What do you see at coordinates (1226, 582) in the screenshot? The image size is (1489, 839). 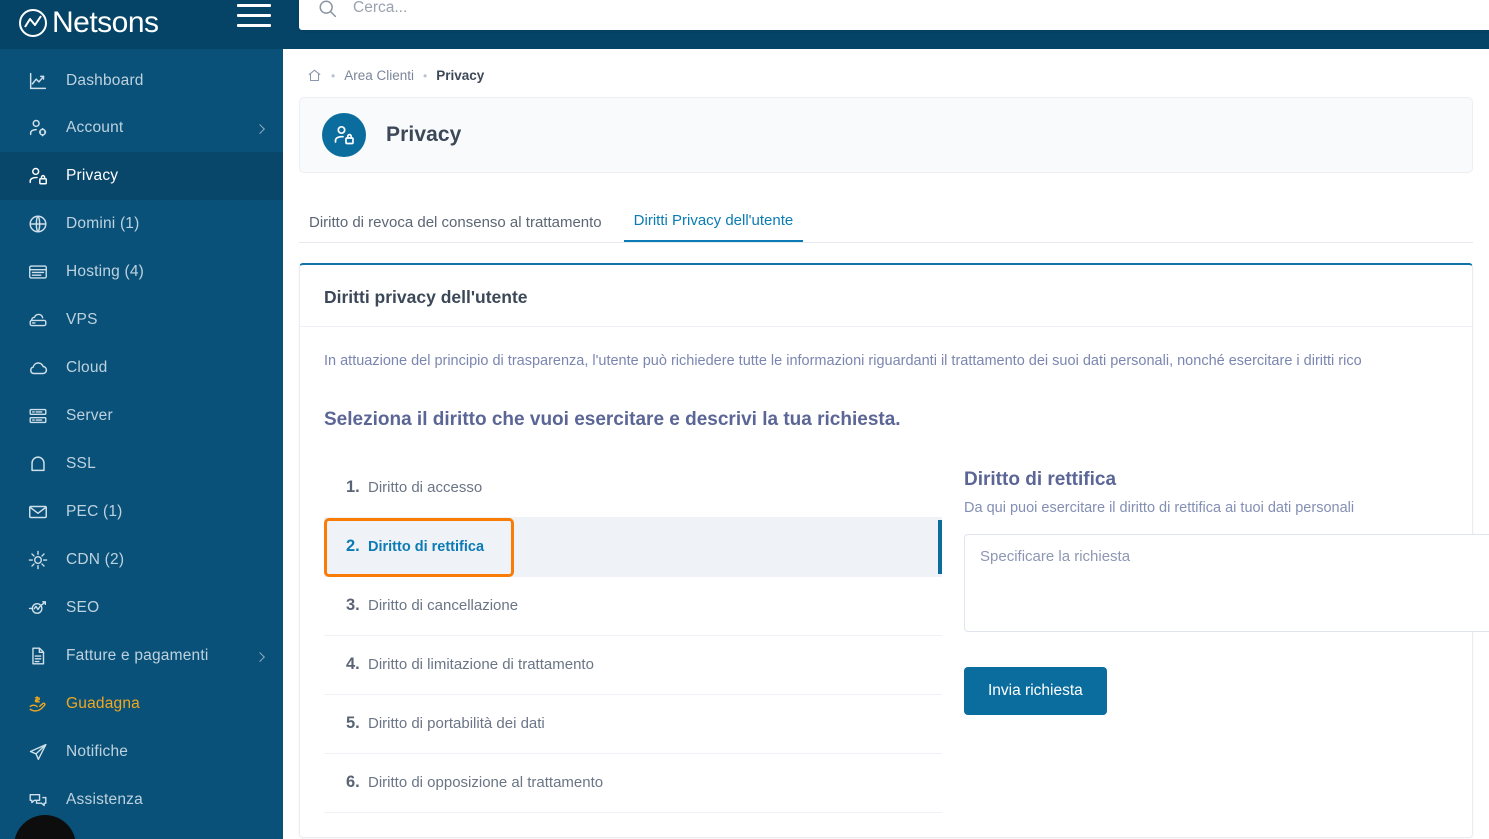 I see `request-textarea` at bounding box center [1226, 582].